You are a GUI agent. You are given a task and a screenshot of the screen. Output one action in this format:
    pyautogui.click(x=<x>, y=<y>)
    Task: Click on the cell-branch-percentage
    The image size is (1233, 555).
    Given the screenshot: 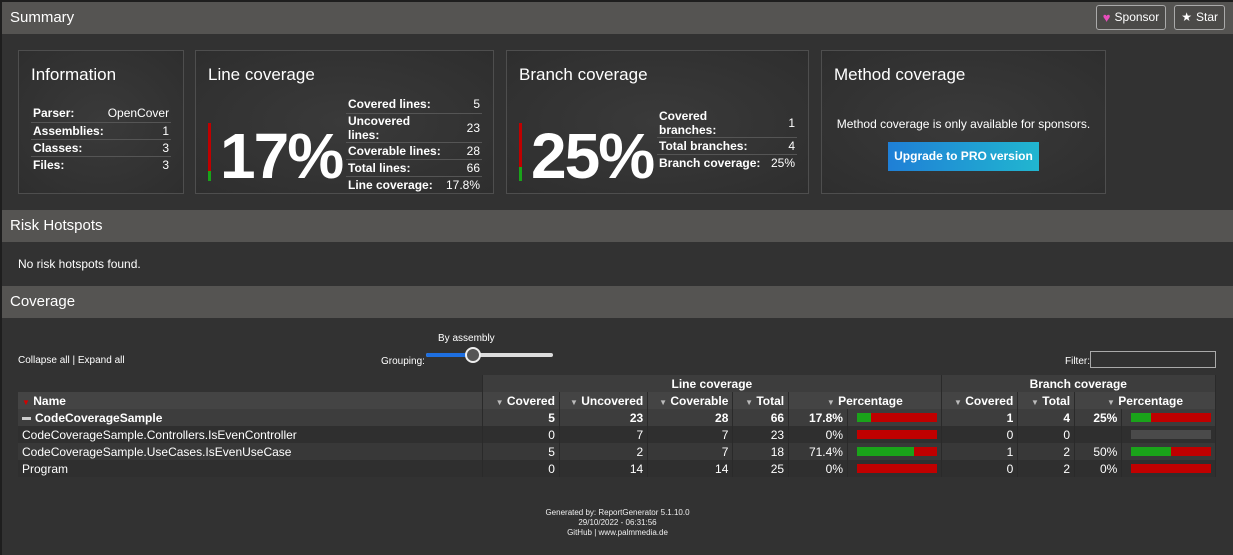 What is the action you would take?
    pyautogui.click(x=1098, y=434)
    